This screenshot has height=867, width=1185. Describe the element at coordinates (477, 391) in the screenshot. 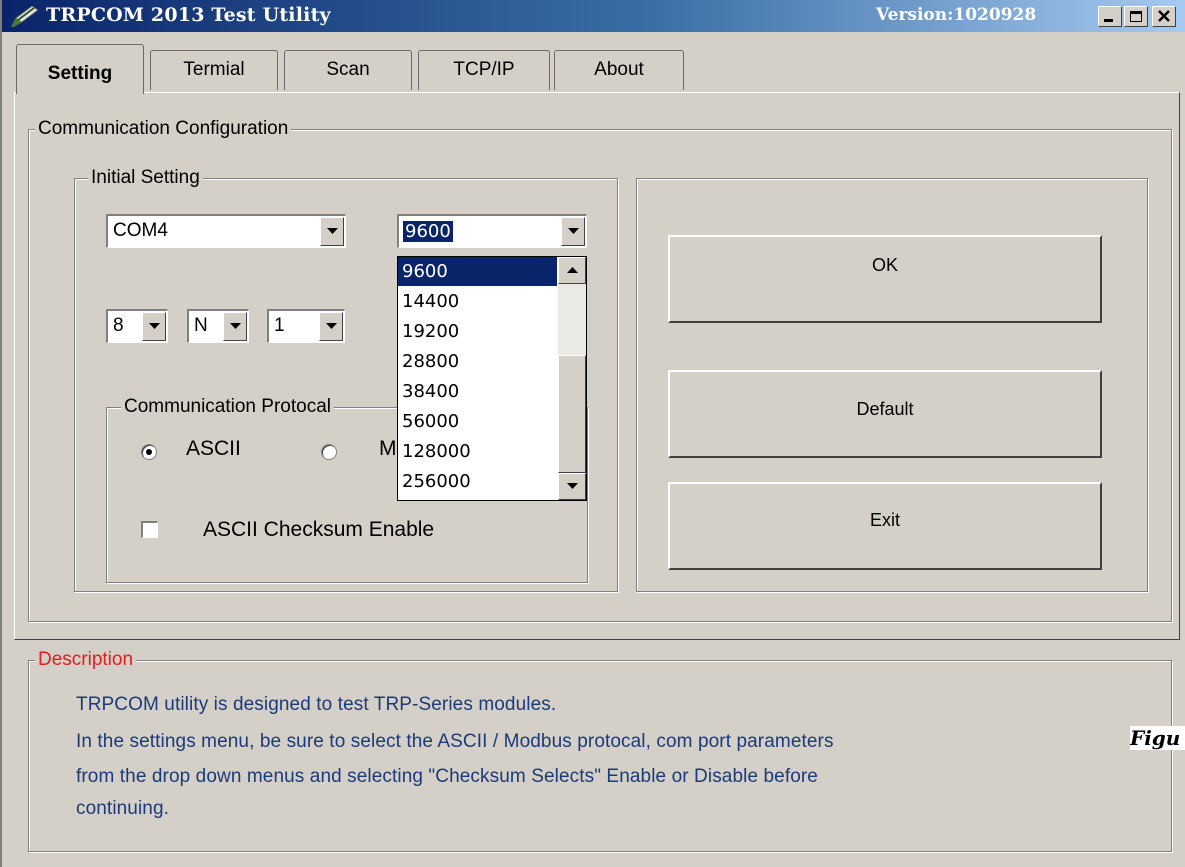

I see `baud-option: 38400` at that location.